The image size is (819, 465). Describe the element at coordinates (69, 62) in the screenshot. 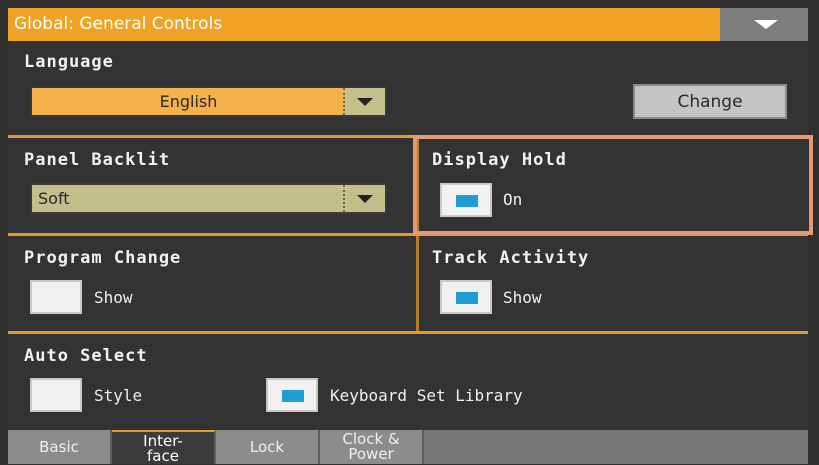

I see `language-label: Language` at that location.